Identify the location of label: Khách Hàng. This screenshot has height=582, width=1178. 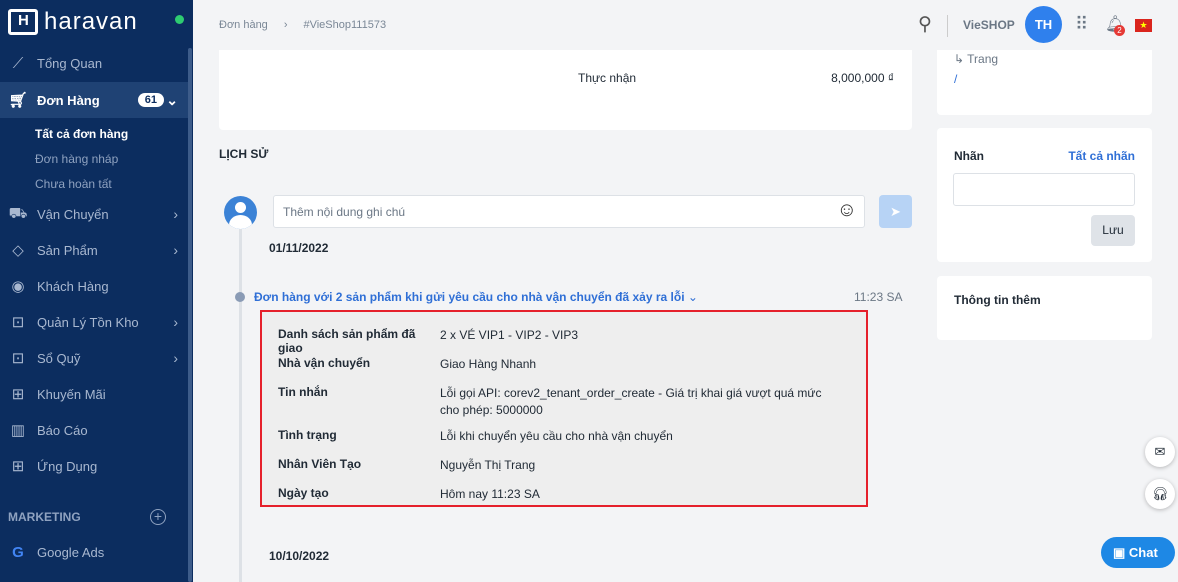
(73, 286).